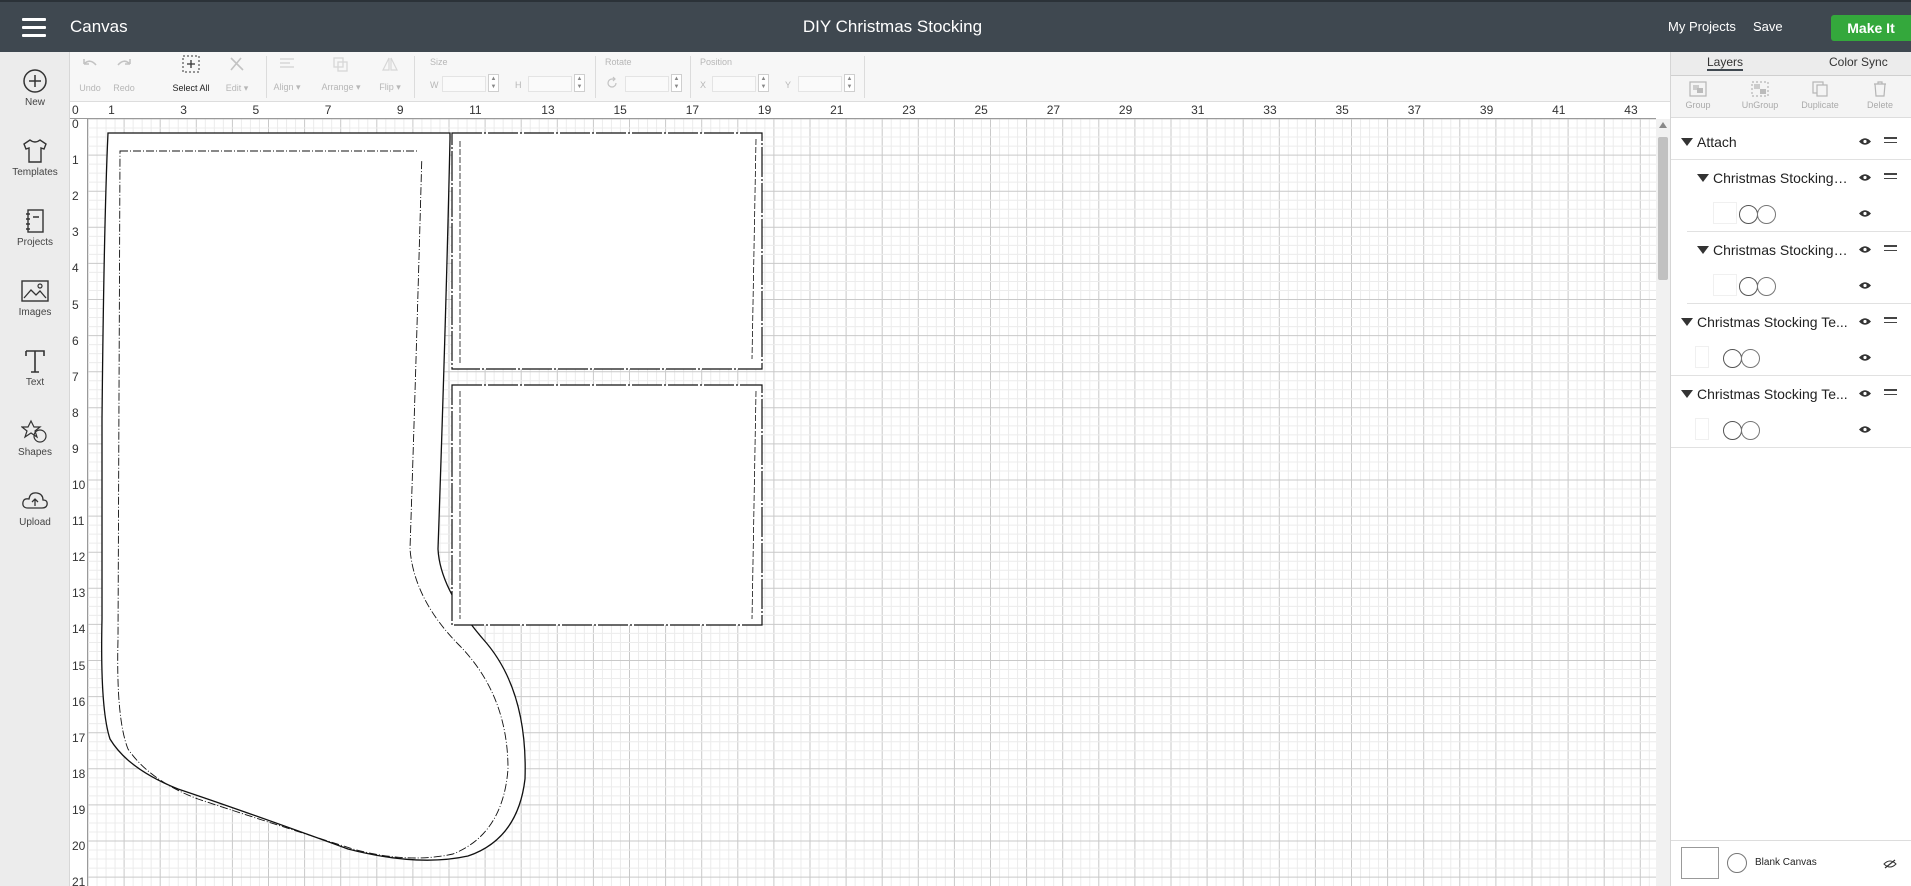  Describe the element at coordinates (35, 158) in the screenshot. I see `sidebar-item-templates: Templates` at that location.